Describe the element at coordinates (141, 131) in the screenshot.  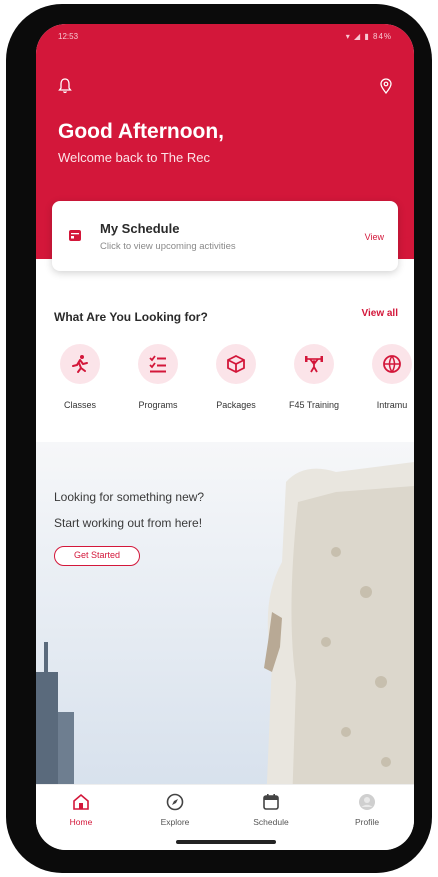
I see `greeting-title: Good Afternoon,` at that location.